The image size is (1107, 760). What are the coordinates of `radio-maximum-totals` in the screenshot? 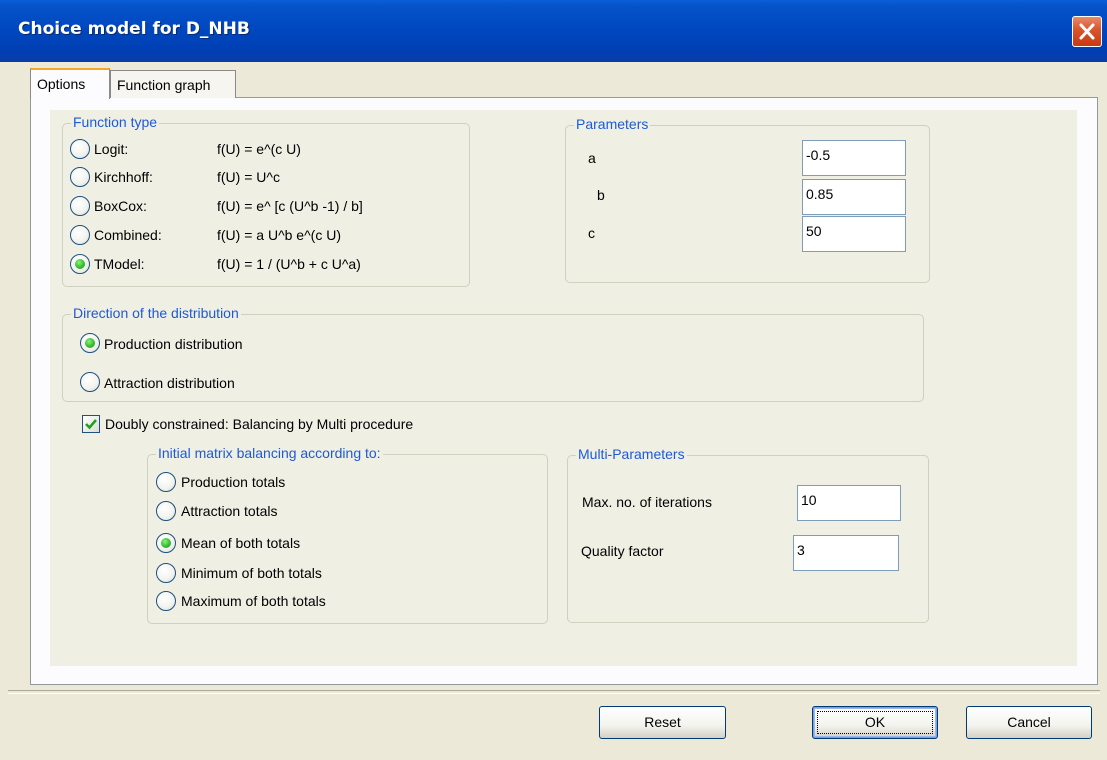 It's located at (166, 601).